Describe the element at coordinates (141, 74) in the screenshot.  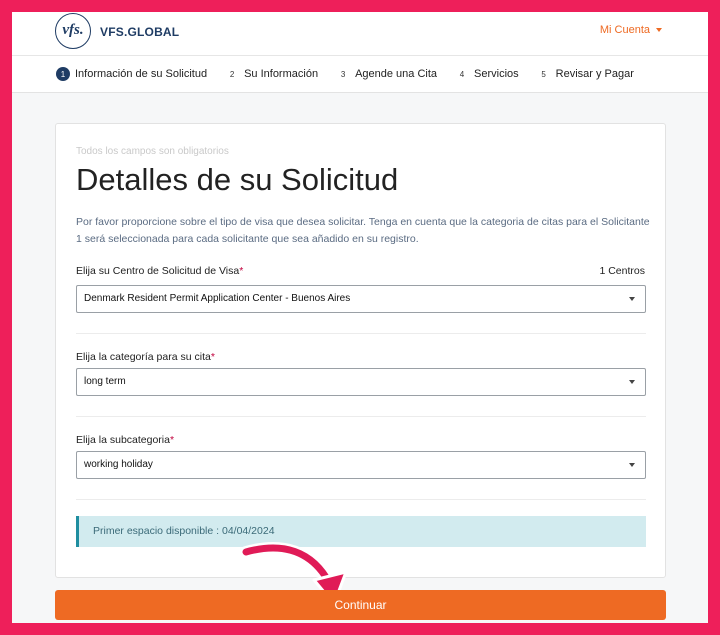
I see `step-label: Información de su Solicitud` at that location.